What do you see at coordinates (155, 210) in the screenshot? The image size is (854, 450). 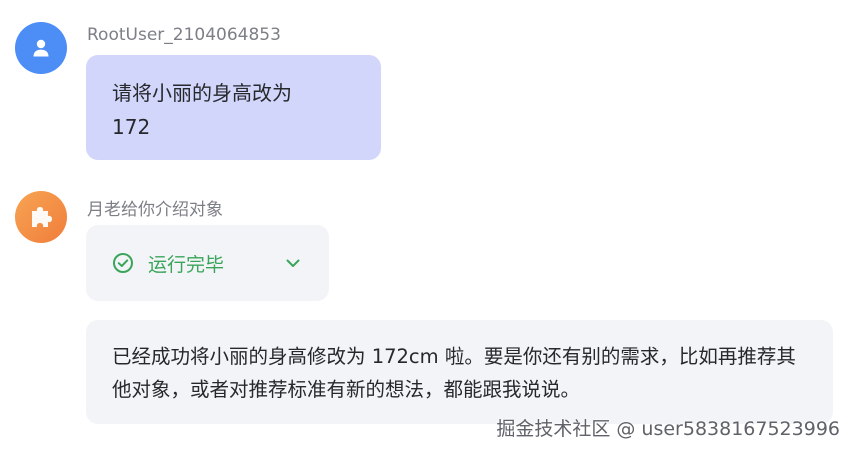 I see `bot-sender-name: 月老给你介绍对象` at bounding box center [155, 210].